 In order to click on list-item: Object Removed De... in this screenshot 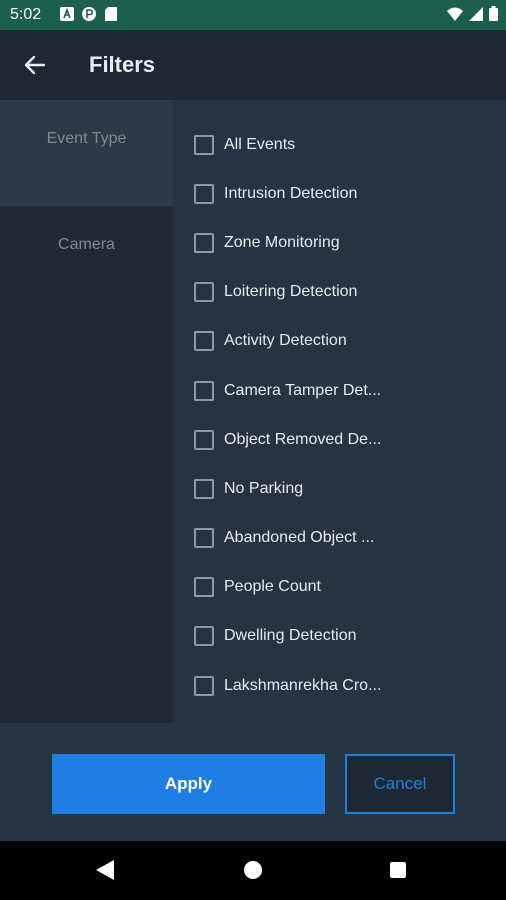, I will do `click(339, 439)`.